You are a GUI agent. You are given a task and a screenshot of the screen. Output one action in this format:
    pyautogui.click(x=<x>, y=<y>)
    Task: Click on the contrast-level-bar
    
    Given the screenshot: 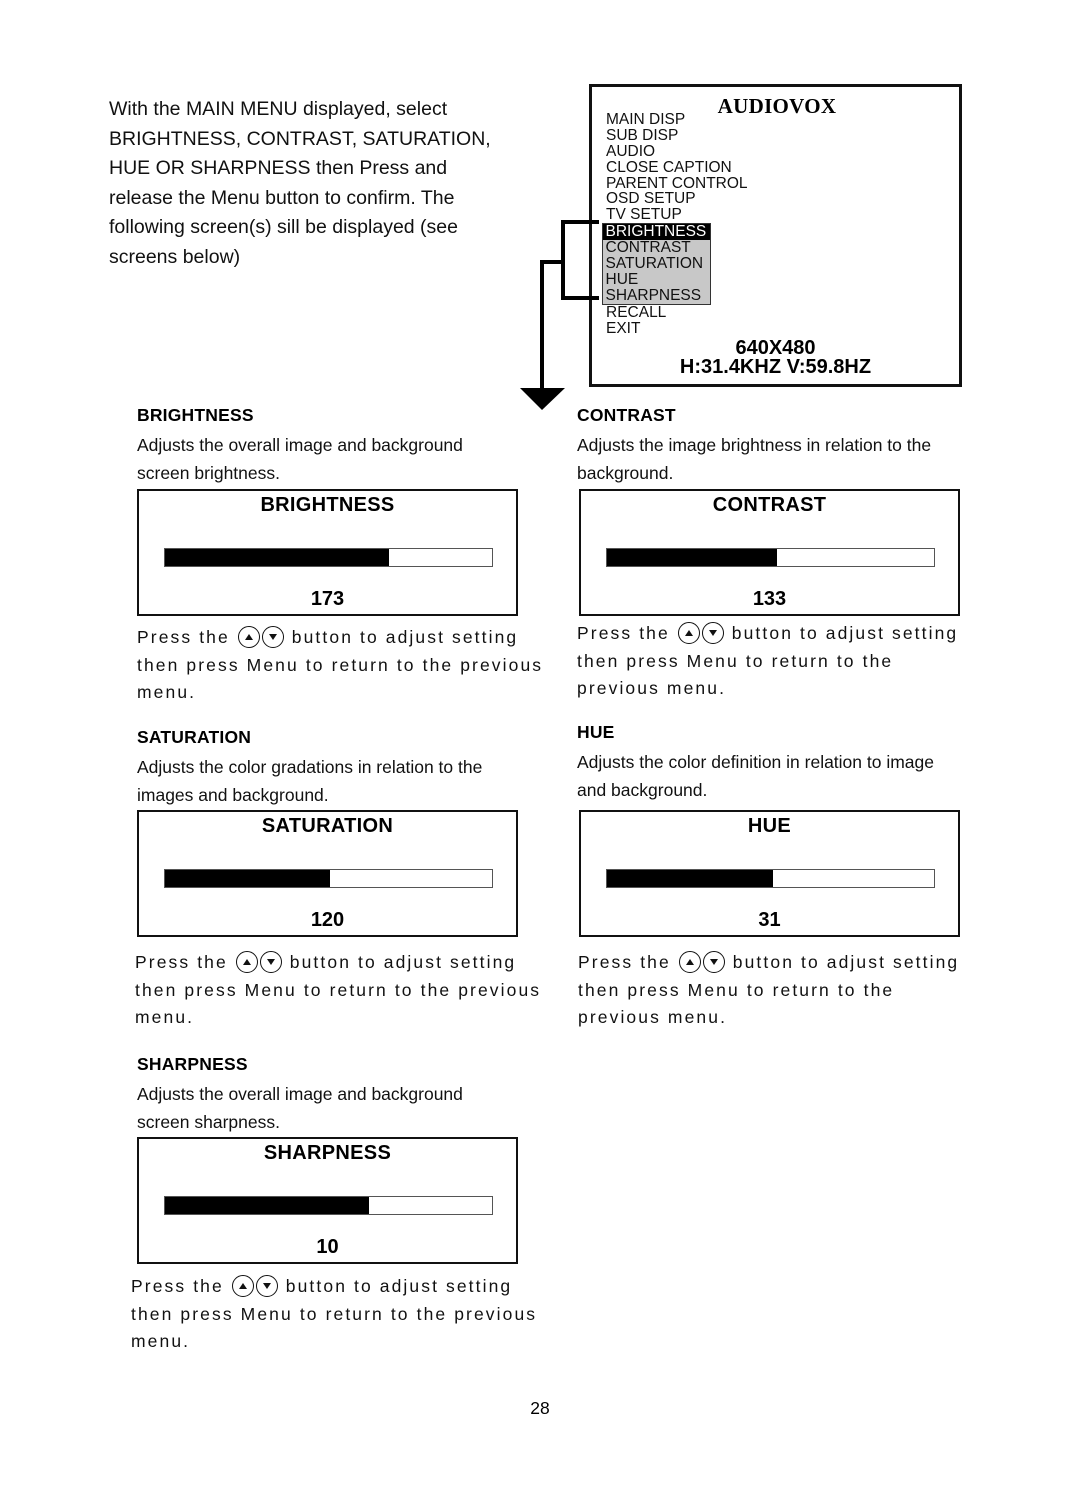 What is the action you would take?
    pyautogui.click(x=770, y=557)
    